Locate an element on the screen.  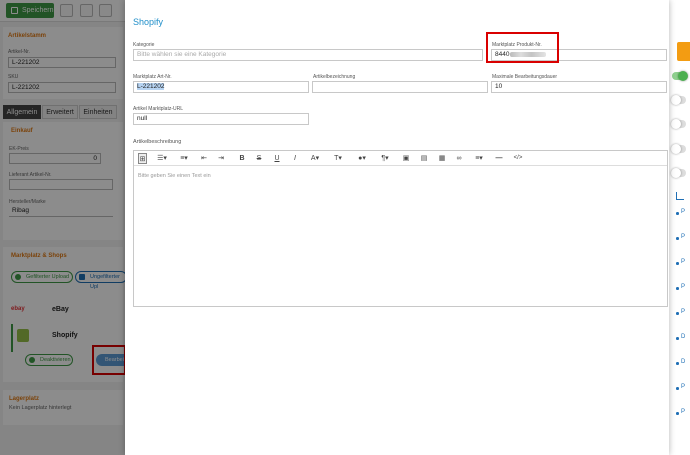
horizontal-rule-icon: — is located at coordinates (499, 158).